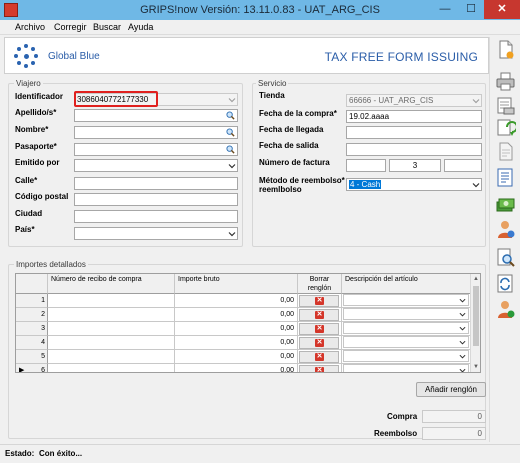 The height and width of the screenshot is (463, 520). I want to click on col-header-descripcion: Descripción del artículo, so click(407, 284).